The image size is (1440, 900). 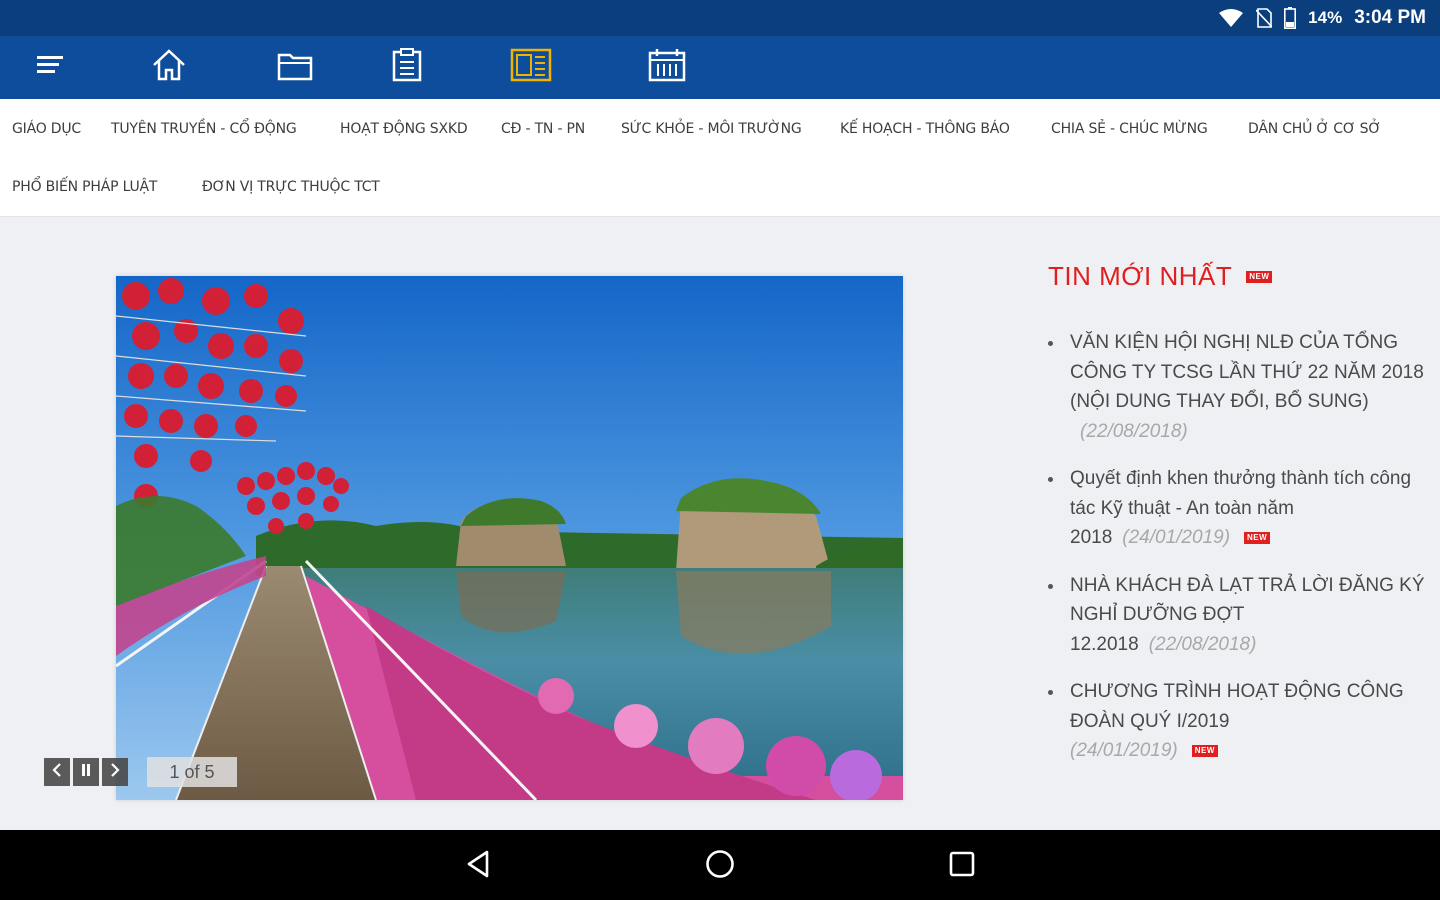 I want to click on nav-home-button, so click(x=720, y=866).